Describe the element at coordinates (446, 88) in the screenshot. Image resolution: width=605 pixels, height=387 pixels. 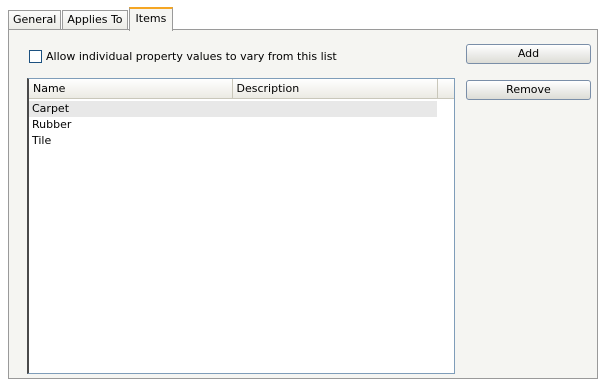
I see `column-header-filler` at that location.